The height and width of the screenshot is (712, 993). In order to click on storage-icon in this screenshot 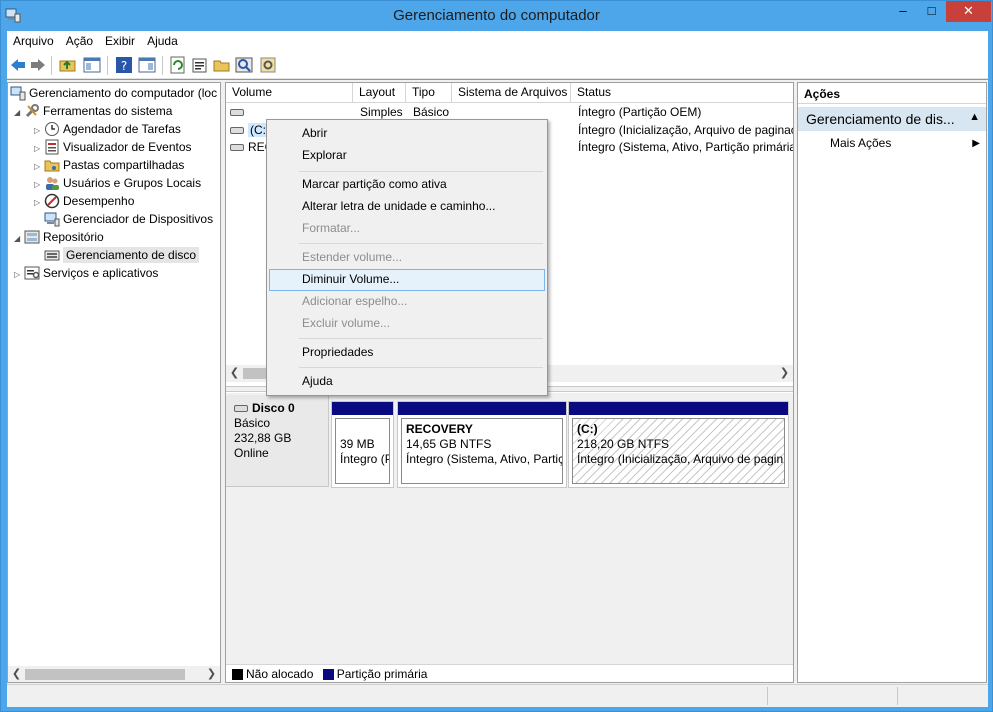, I will do `click(32, 237)`.